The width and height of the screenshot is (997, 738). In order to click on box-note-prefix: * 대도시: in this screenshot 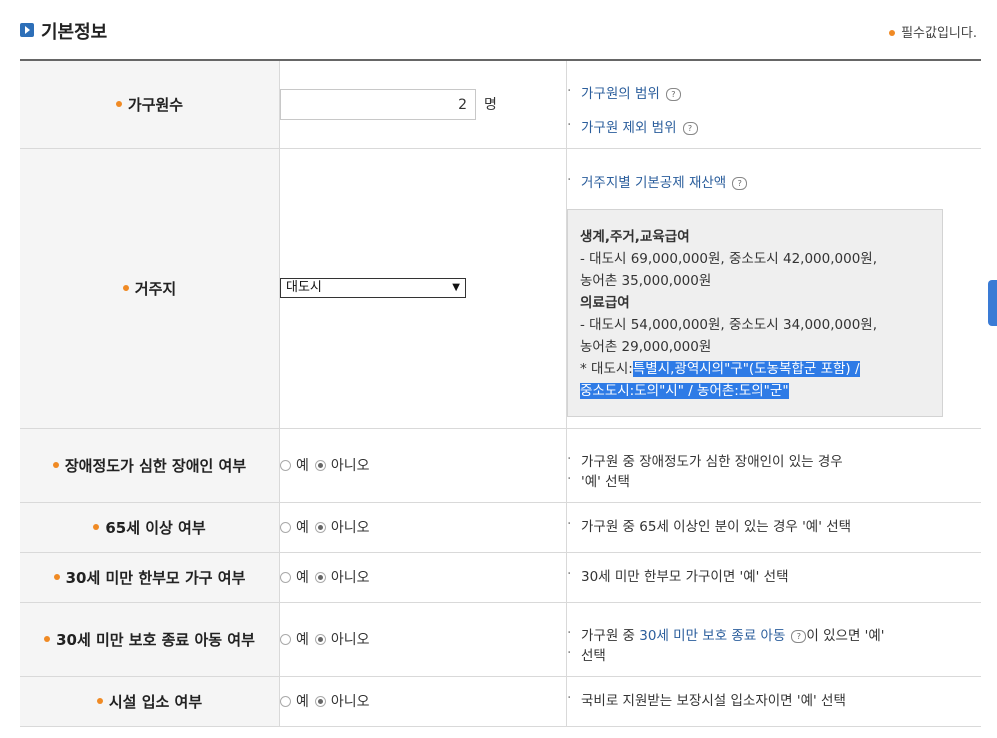, I will do `click(606, 369)`.